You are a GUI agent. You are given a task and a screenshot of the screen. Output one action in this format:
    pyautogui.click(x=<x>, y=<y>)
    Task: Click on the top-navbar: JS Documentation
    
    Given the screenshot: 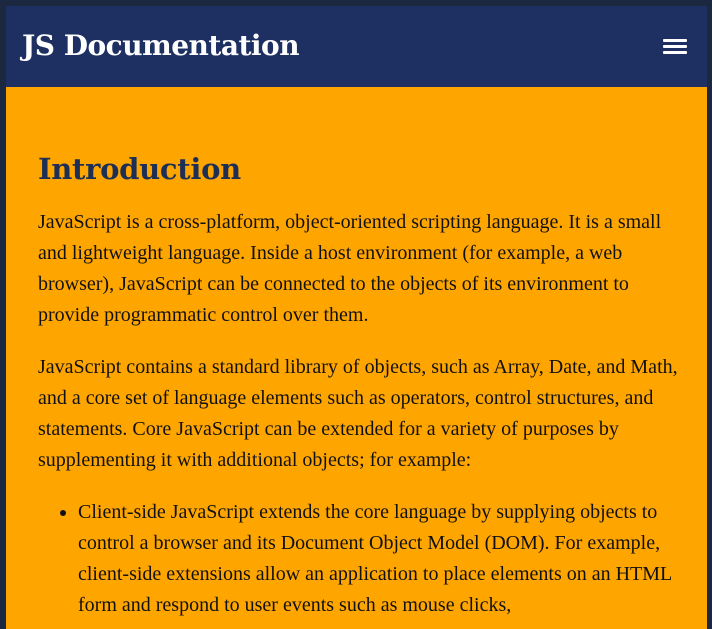 What is the action you would take?
    pyautogui.click(x=356, y=46)
    